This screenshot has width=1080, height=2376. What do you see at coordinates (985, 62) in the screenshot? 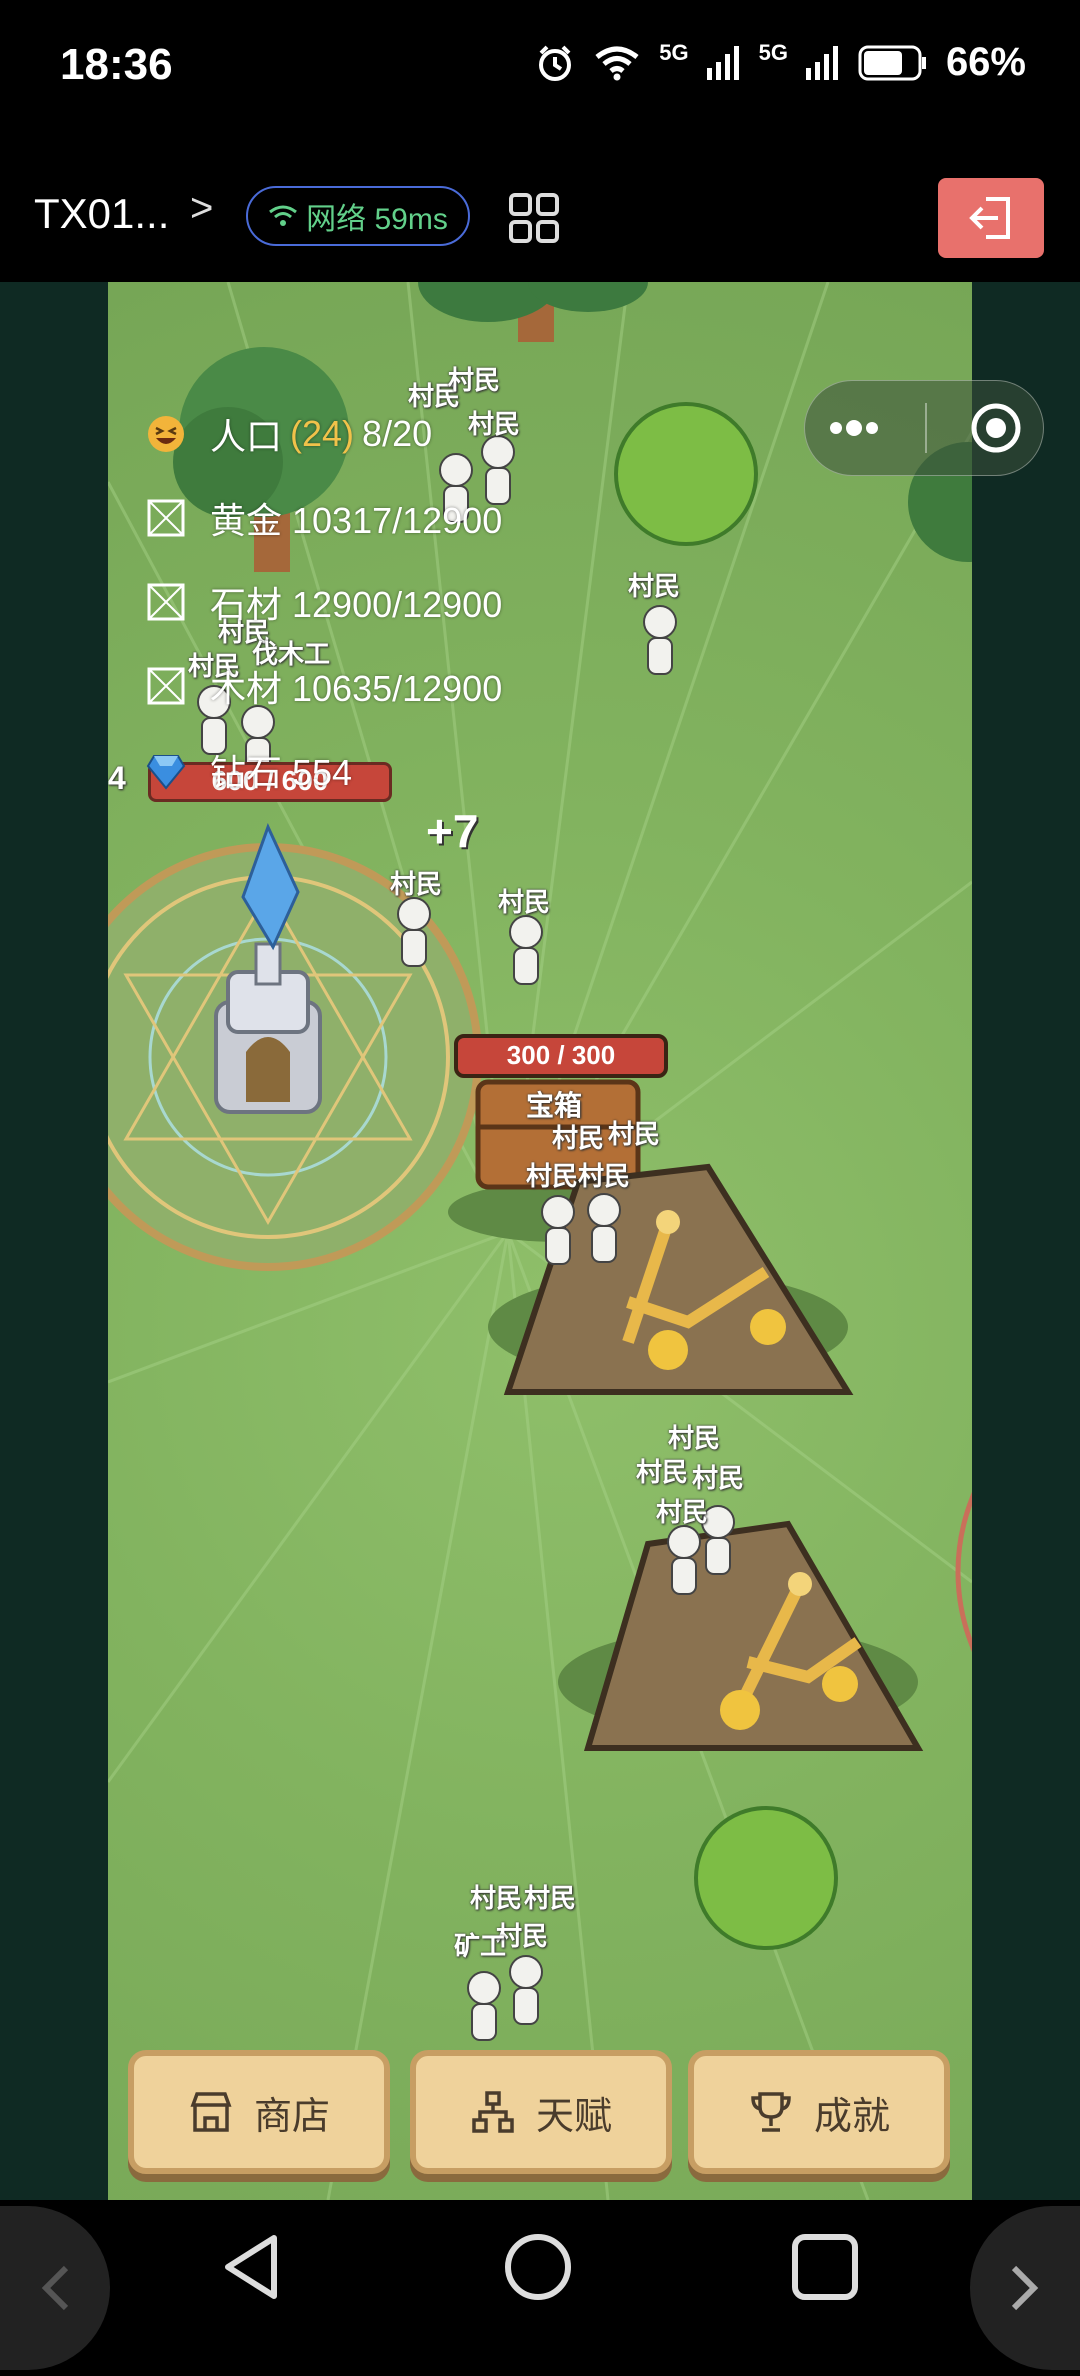
I see `battery-percent: 66%` at bounding box center [985, 62].